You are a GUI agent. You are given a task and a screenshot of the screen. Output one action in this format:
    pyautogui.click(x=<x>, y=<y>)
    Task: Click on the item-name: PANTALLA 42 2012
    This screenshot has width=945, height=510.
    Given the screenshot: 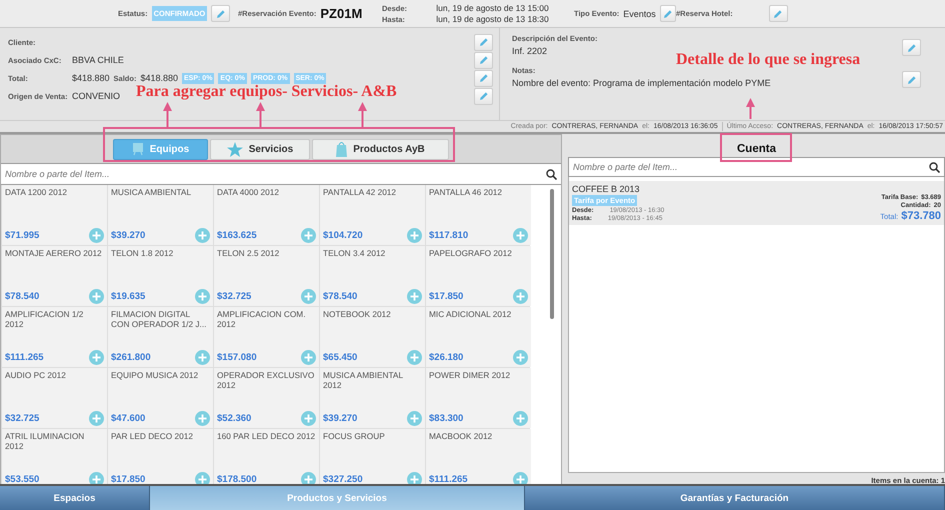 What is the action you would take?
    pyautogui.click(x=360, y=192)
    